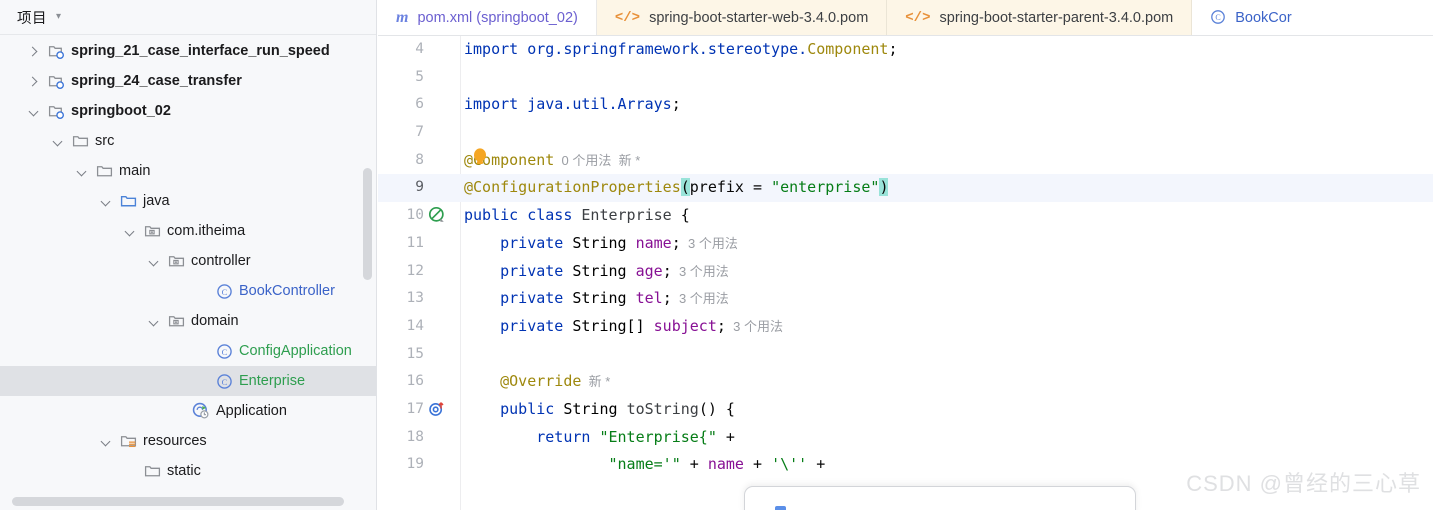  I want to click on code-token: {, so click(680, 215).